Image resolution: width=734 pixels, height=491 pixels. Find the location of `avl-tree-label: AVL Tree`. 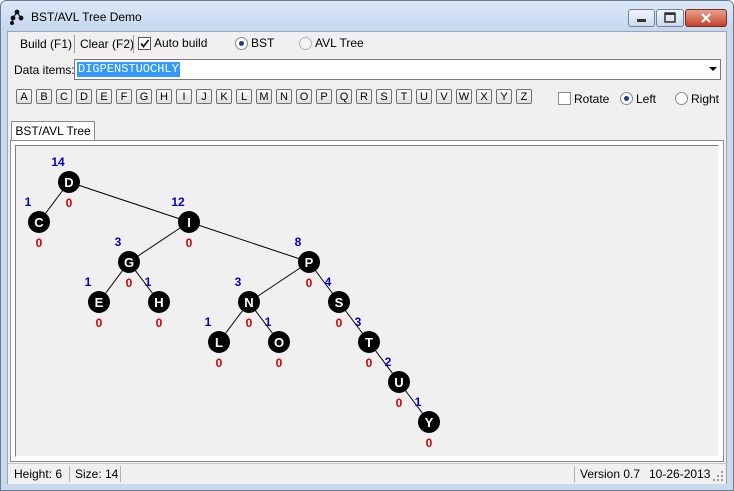

avl-tree-label: AVL Tree is located at coordinates (339, 43).